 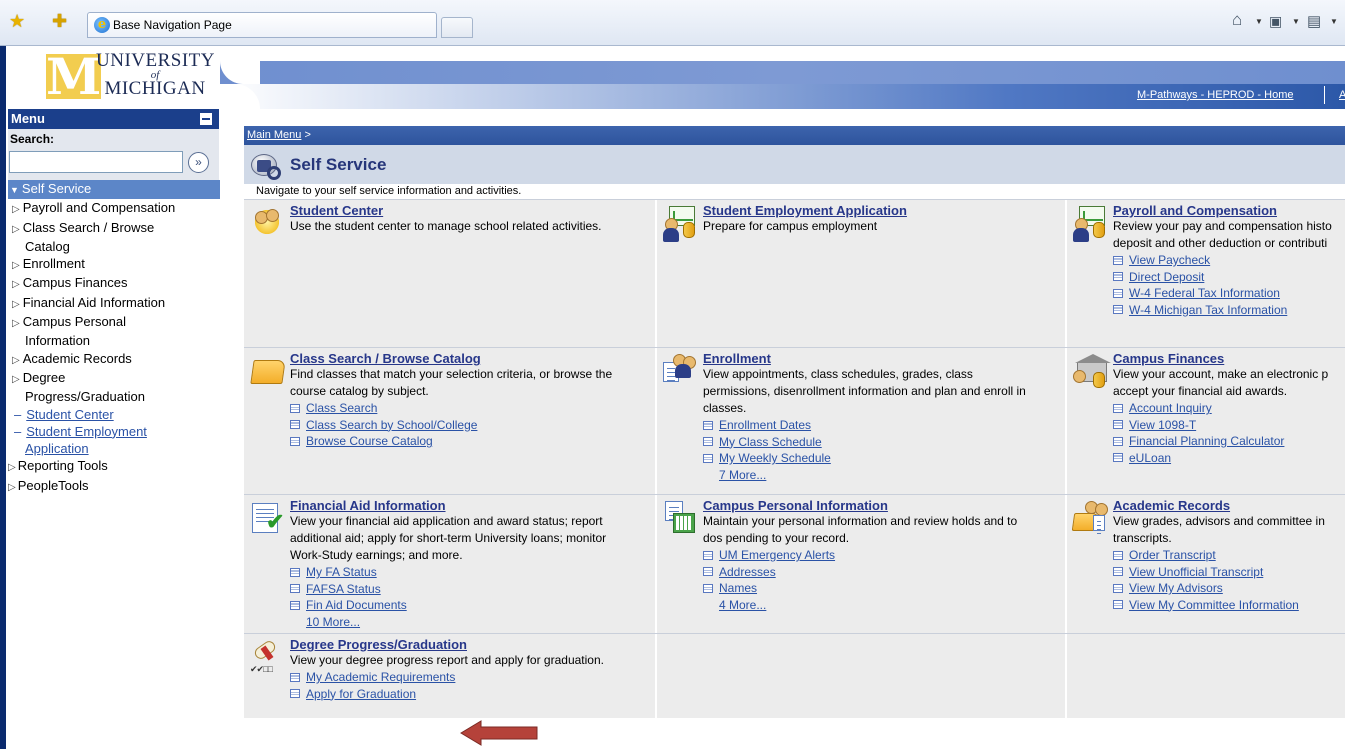 What do you see at coordinates (114, 466) in the screenshot?
I see `menu-item-reporting-tools: ▷ Reporting Tools` at bounding box center [114, 466].